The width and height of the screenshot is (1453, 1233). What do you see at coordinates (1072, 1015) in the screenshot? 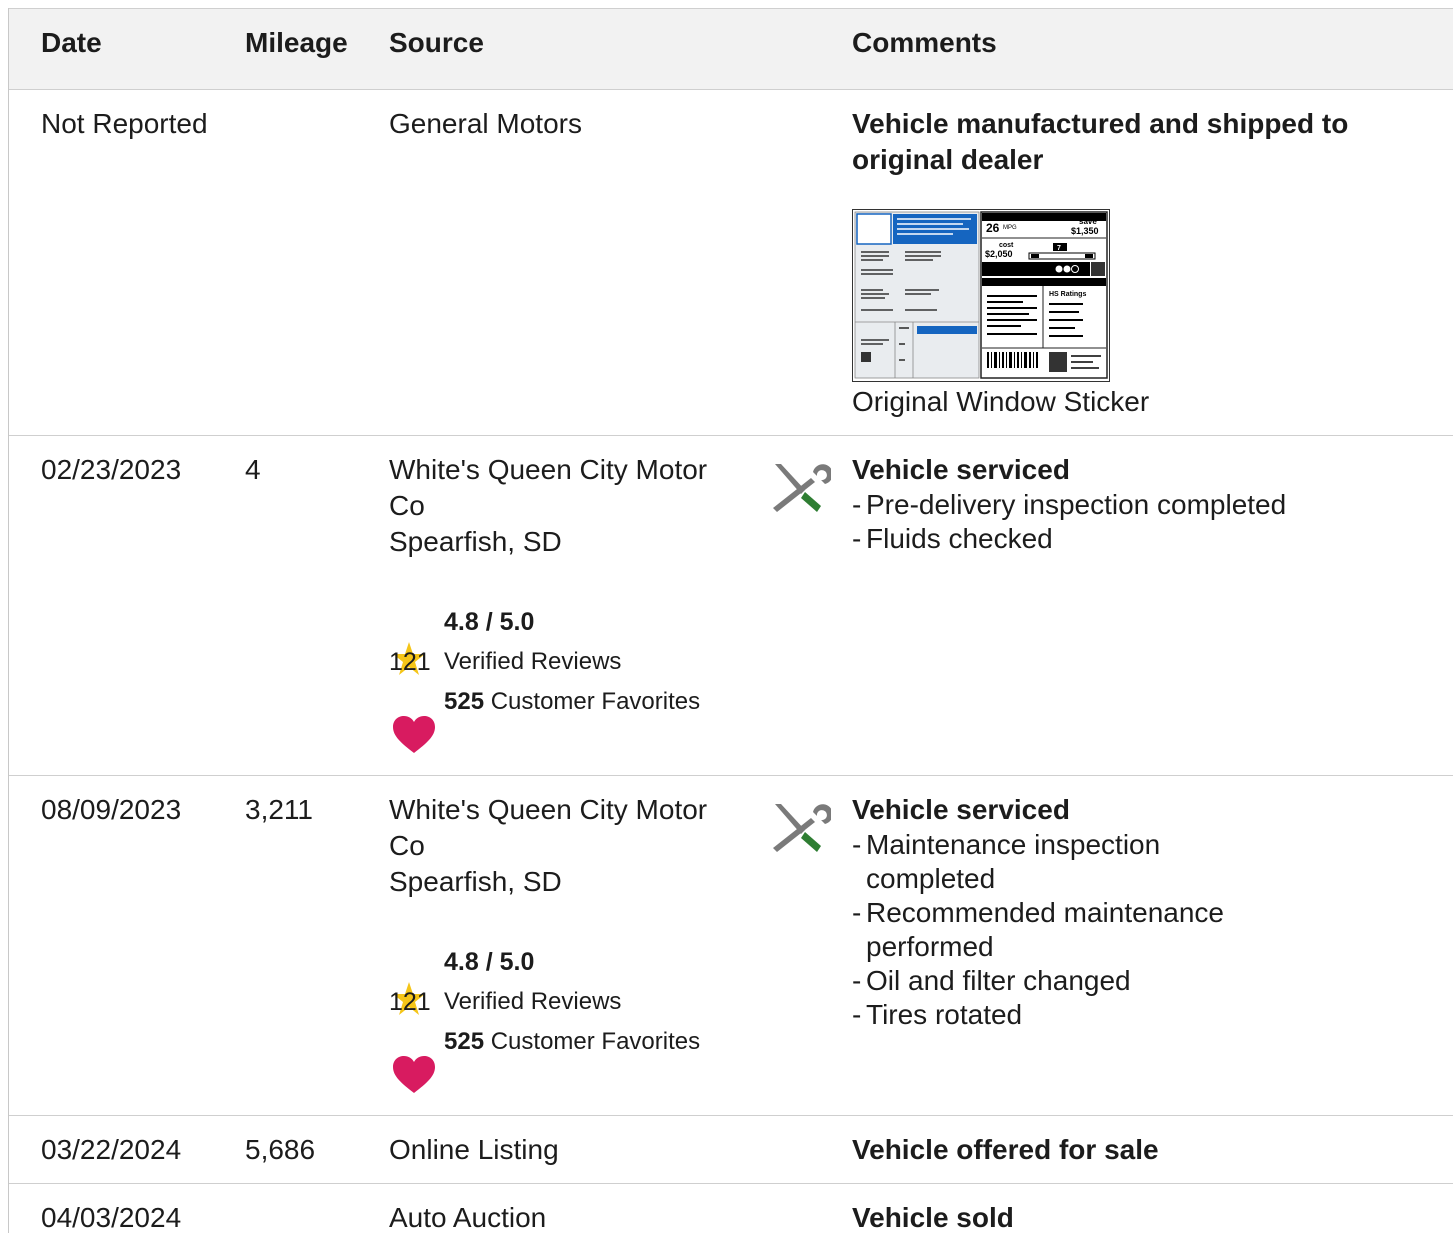
I see `comment-item: Tires rotated` at bounding box center [1072, 1015].